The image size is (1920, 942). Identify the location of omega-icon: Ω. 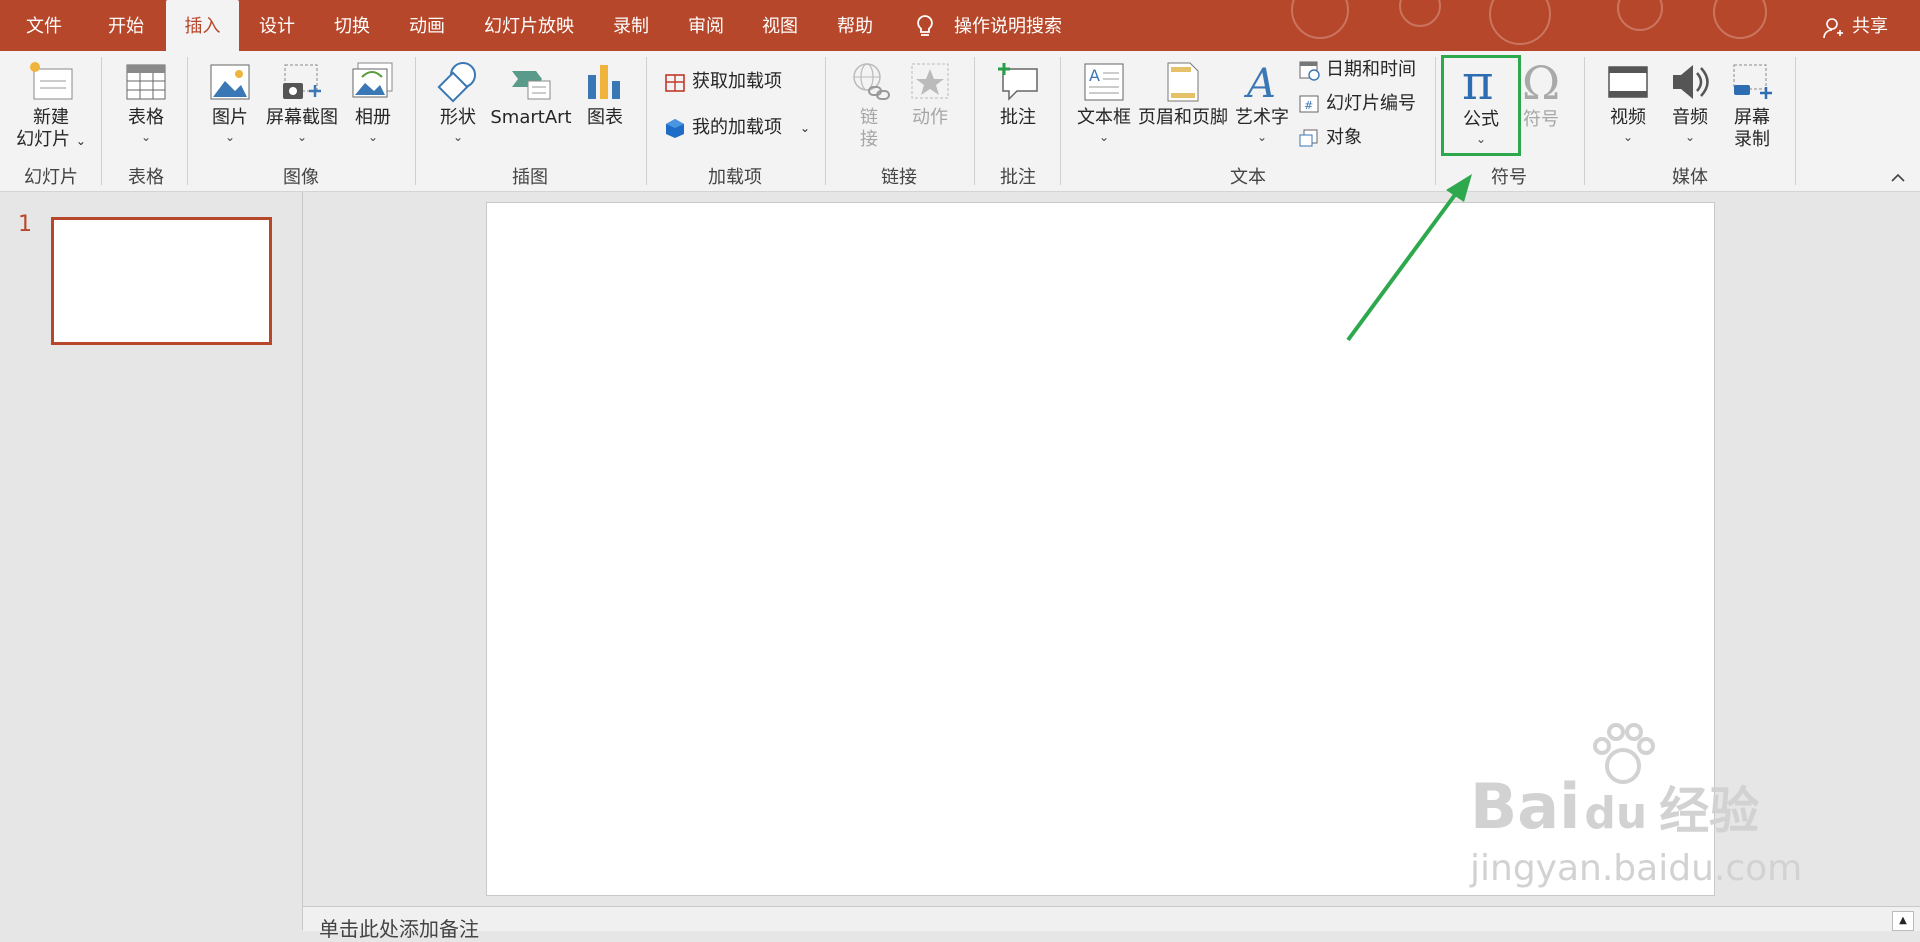
(1541, 82).